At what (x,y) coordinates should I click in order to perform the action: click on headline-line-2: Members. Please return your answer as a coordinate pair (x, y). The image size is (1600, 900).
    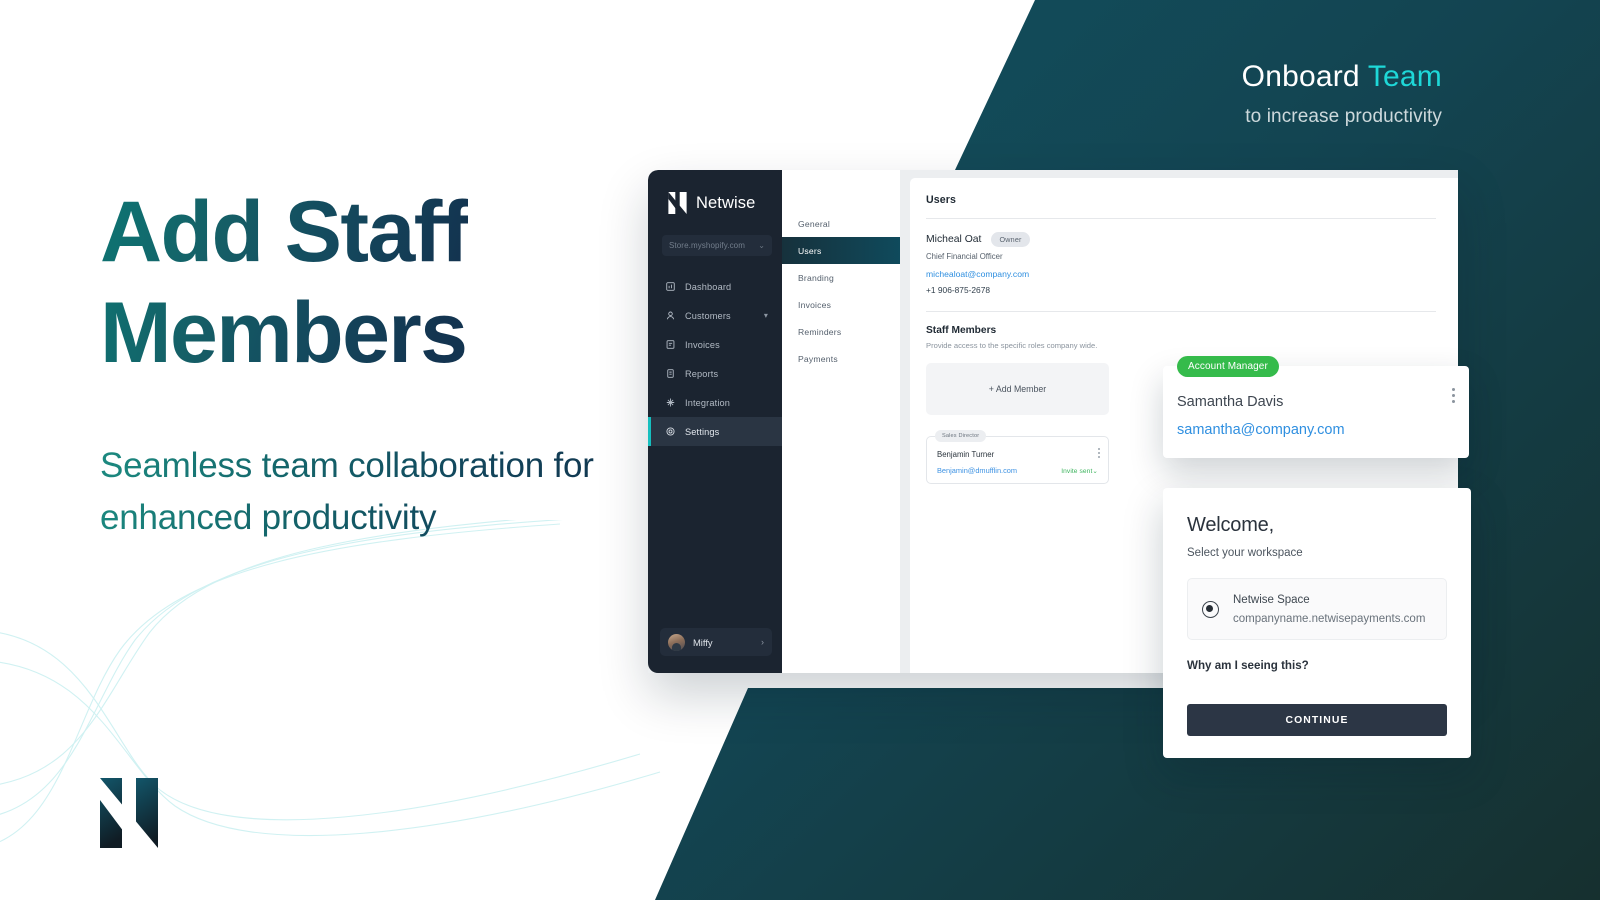
    Looking at the image, I should click on (283, 332).